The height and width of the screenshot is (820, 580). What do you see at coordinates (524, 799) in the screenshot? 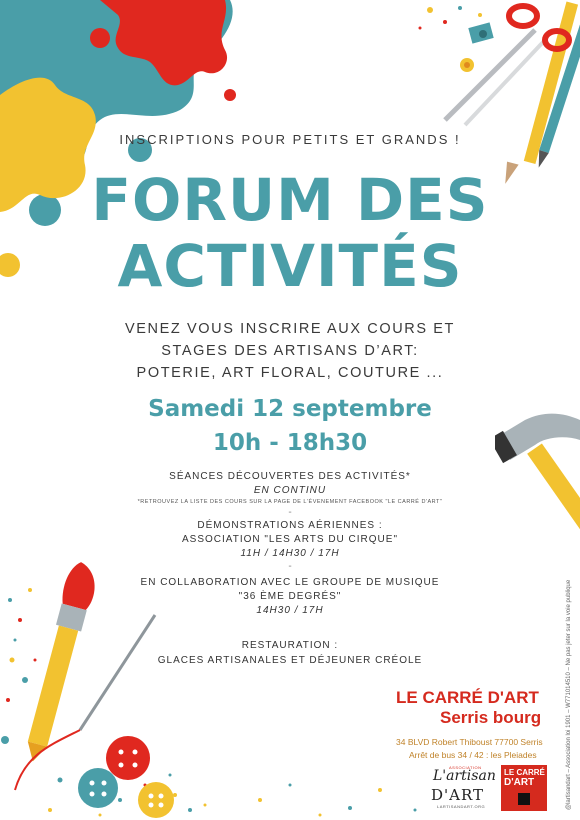
I see `carre-logo-square` at bounding box center [524, 799].